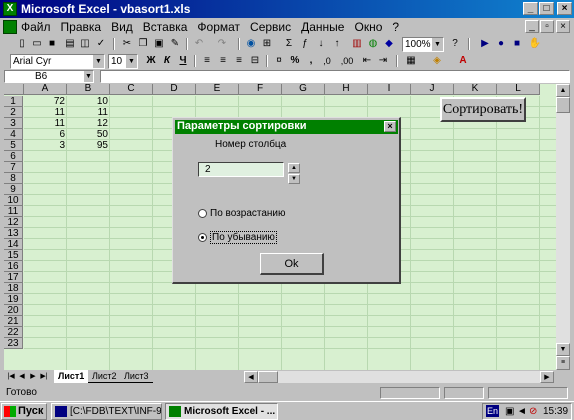  What do you see at coordinates (530, 8) in the screenshot?
I see `minimize-button: _` at bounding box center [530, 8].